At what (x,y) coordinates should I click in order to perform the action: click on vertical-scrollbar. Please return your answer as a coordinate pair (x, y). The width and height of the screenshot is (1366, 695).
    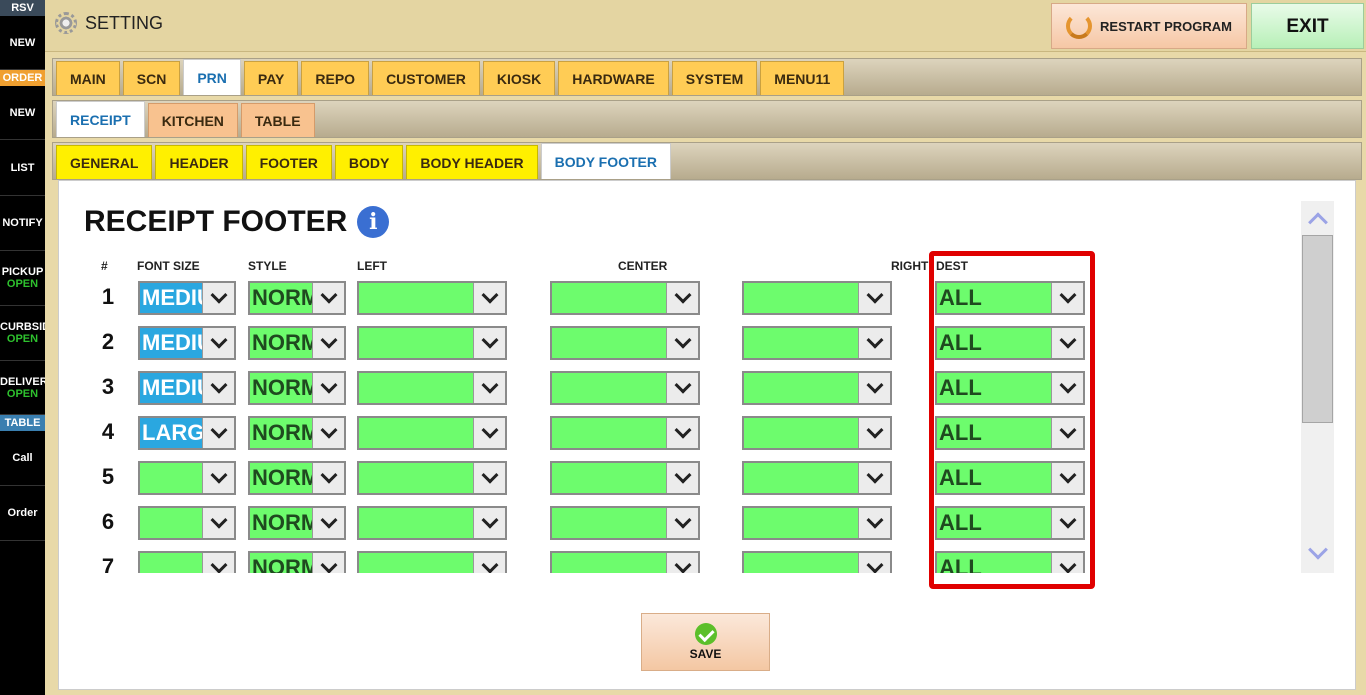
    Looking at the image, I should click on (1317, 387).